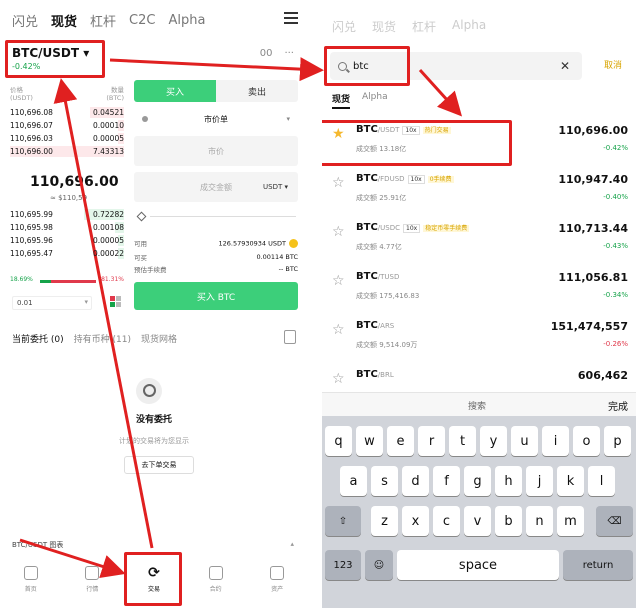  What do you see at coordinates (223, 216) in the screenshot?
I see `amount-slider` at bounding box center [223, 216].